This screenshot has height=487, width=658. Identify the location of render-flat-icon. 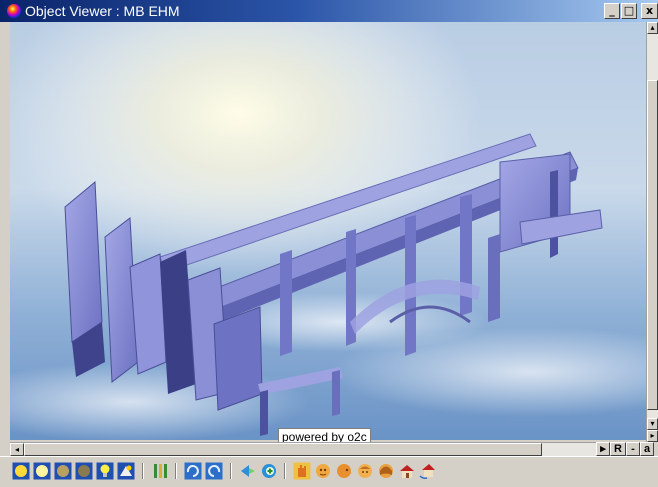
(84, 471).